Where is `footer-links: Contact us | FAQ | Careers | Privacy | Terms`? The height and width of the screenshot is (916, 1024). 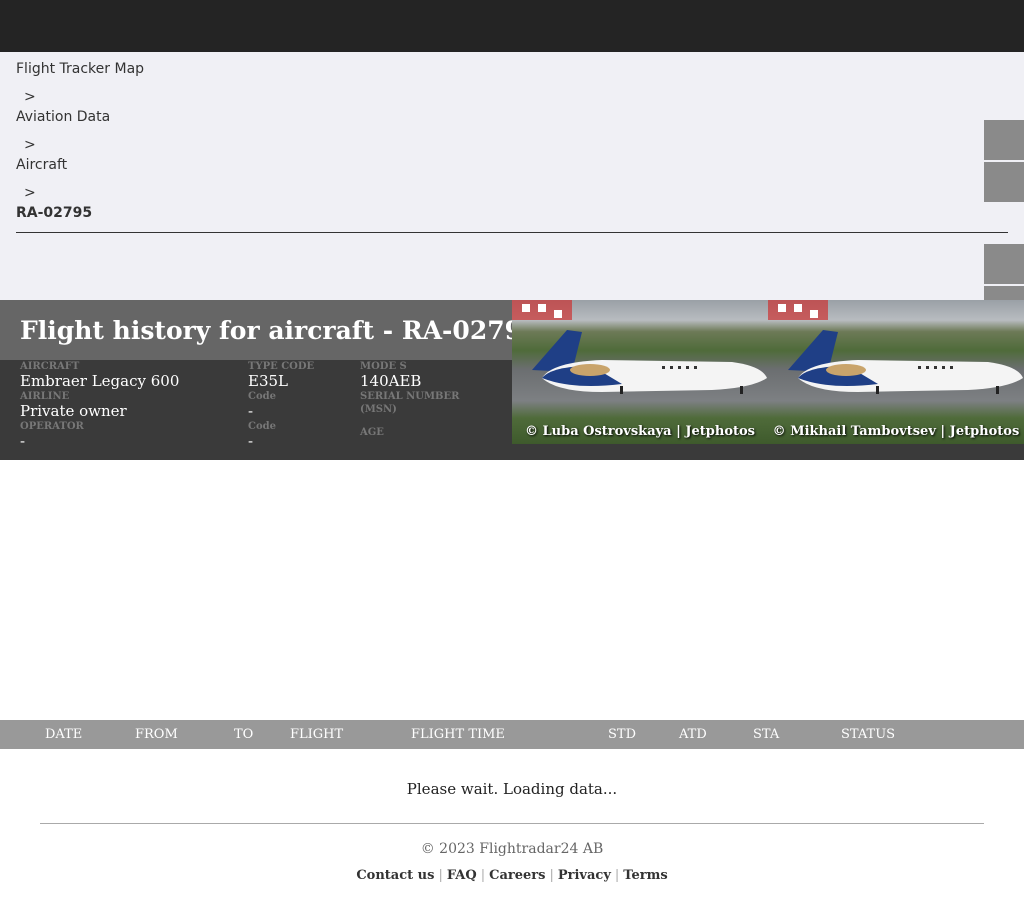 footer-links: Contact us | FAQ | Careers | Privacy | Terms is located at coordinates (512, 875).